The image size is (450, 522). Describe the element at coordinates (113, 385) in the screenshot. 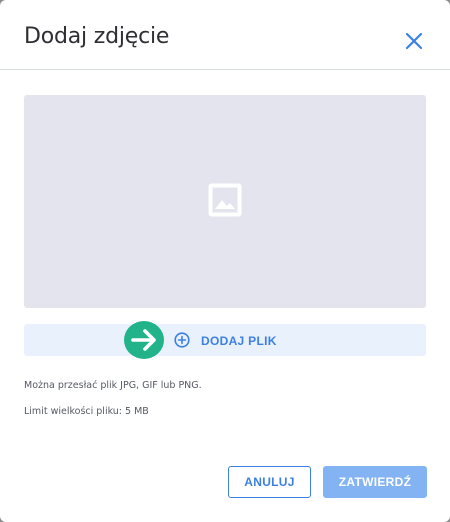

I see `allowed-formats-text: Można przesłać plik JPG, GIF lub PNG.` at that location.